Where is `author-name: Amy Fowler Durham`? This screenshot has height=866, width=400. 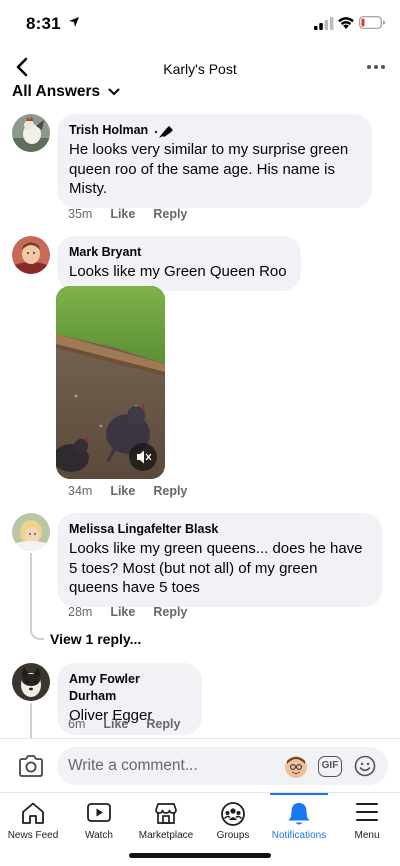 author-name: Amy Fowler Durham is located at coordinates (129, 688).